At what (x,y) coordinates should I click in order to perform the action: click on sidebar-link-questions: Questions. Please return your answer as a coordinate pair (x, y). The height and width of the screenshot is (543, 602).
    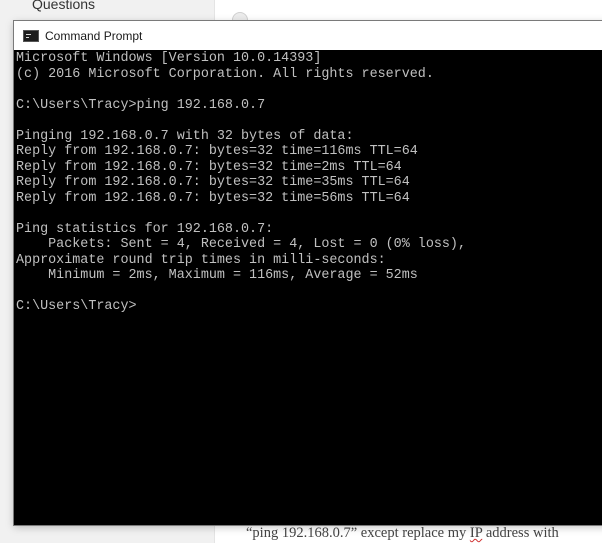
    Looking at the image, I should click on (63, 6).